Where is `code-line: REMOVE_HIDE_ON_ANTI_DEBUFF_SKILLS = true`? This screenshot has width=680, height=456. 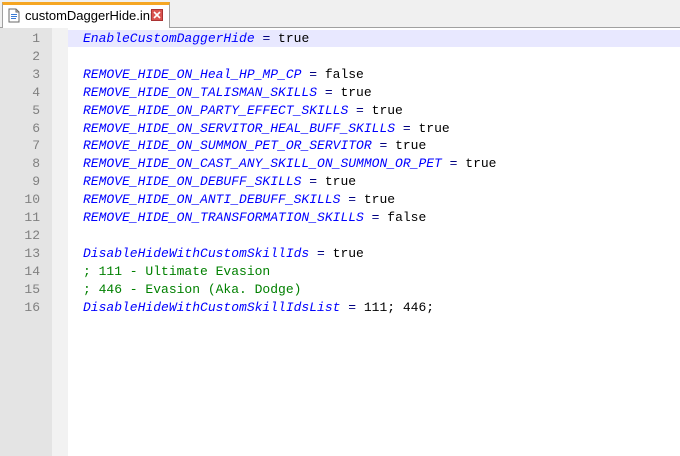 code-line: REMOVE_HIDE_ON_ANTI_DEBUFF_SKILLS = true is located at coordinates (239, 199).